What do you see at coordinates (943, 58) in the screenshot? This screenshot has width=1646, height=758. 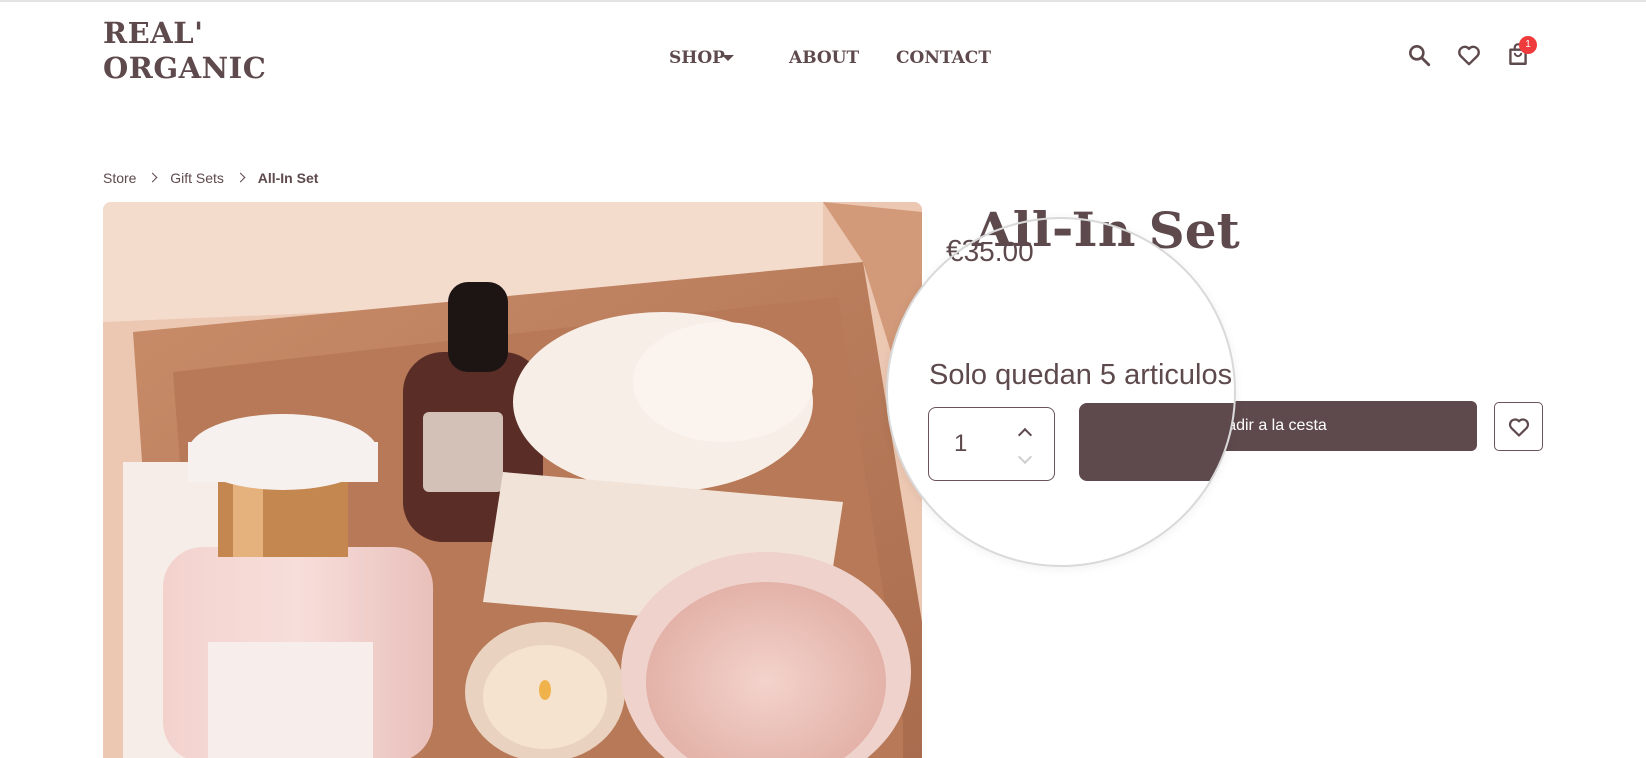 I see `nav-contact: CONTACT` at bounding box center [943, 58].